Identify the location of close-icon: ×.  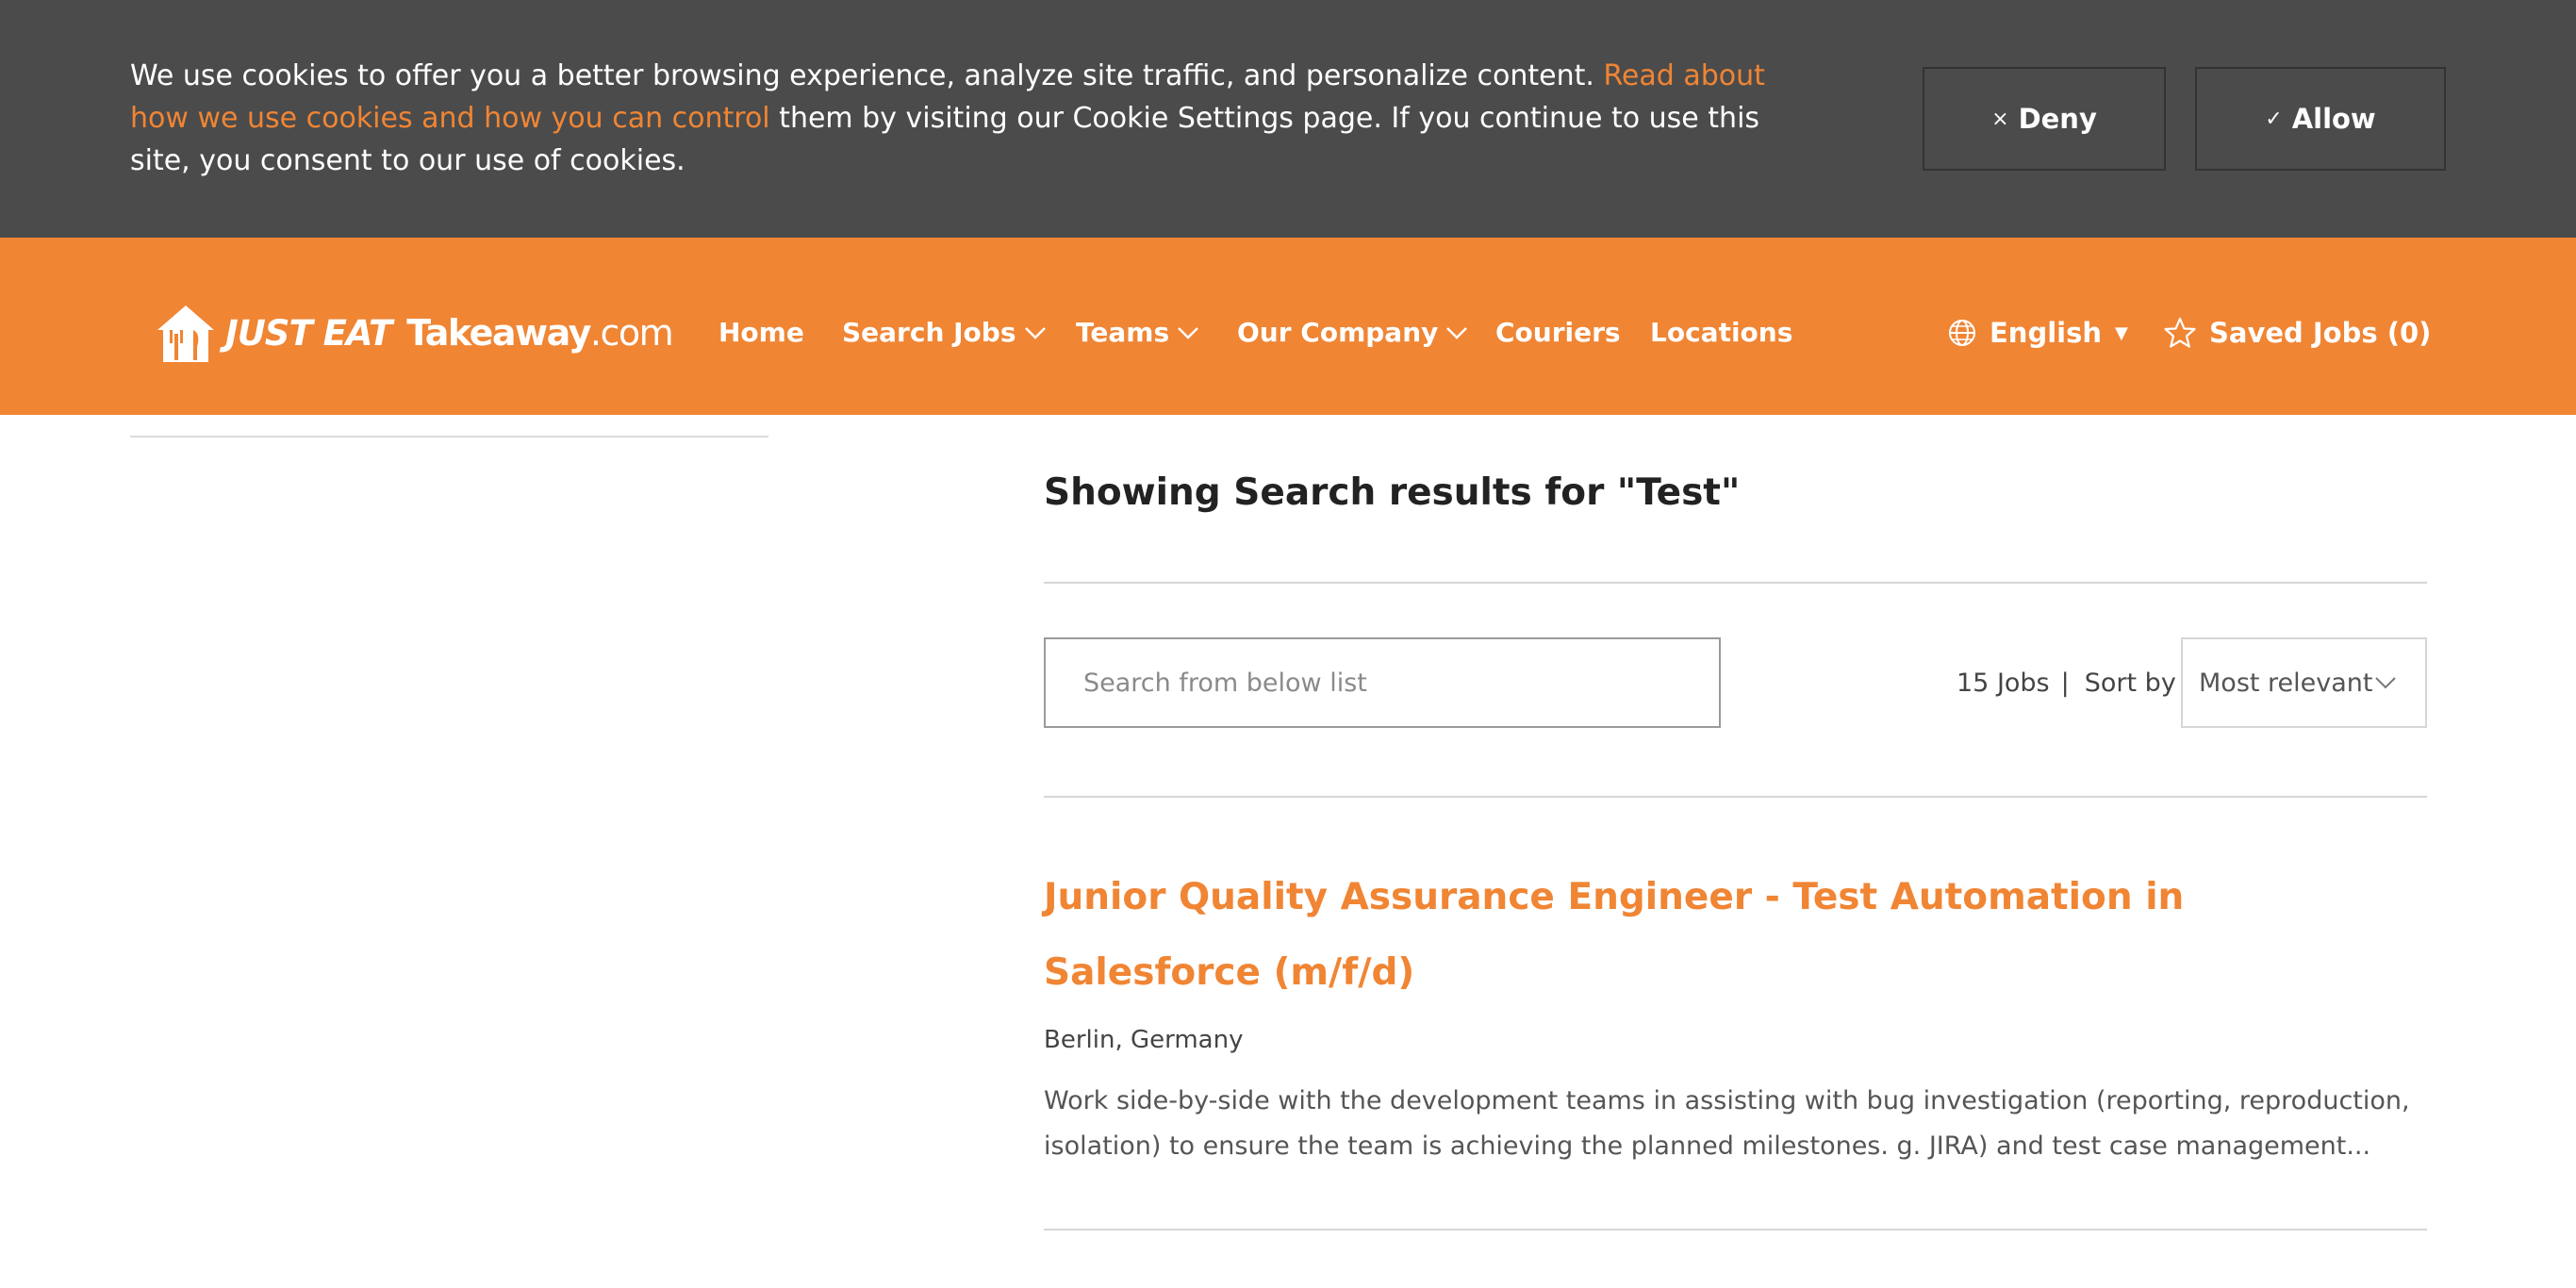
(2000, 119).